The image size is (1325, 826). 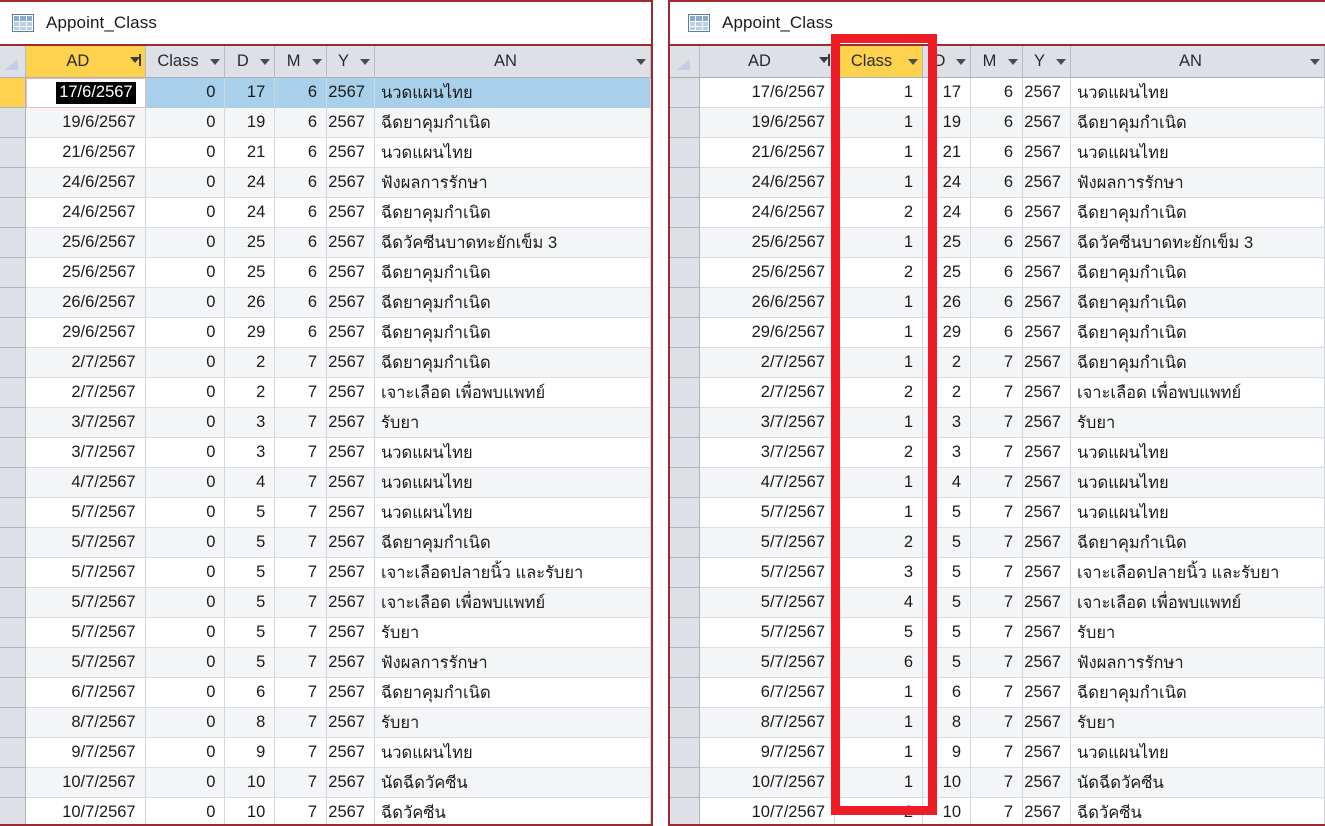 What do you see at coordinates (767, 723) in the screenshot?
I see `cell-ad: 8/7/2567` at bounding box center [767, 723].